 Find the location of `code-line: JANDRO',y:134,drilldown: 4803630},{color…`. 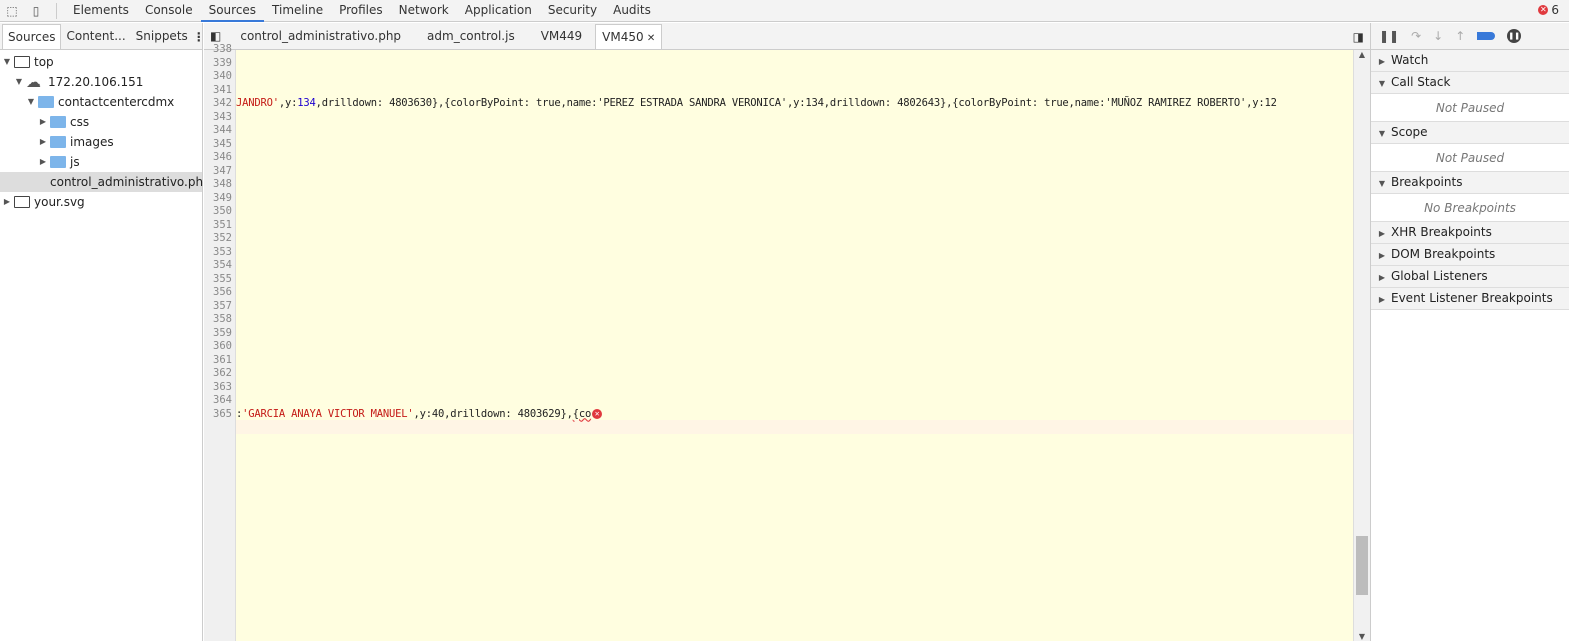

code-line: JANDRO',y:134,drilldown: 4803630},{color… is located at coordinates (756, 104).